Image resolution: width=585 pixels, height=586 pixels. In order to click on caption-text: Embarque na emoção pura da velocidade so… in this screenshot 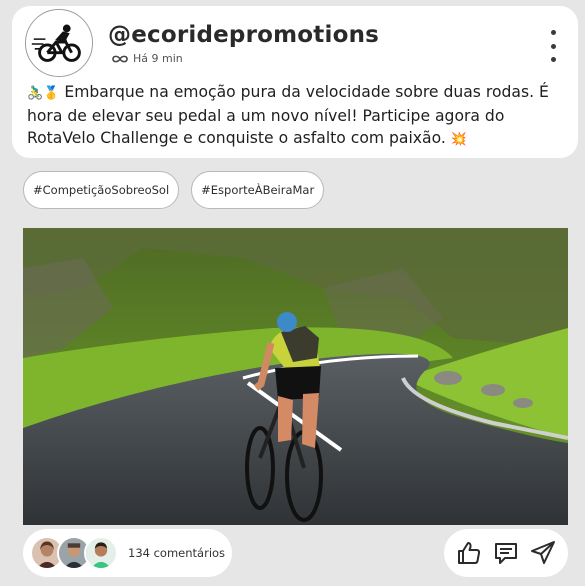, I will do `click(288, 115)`.